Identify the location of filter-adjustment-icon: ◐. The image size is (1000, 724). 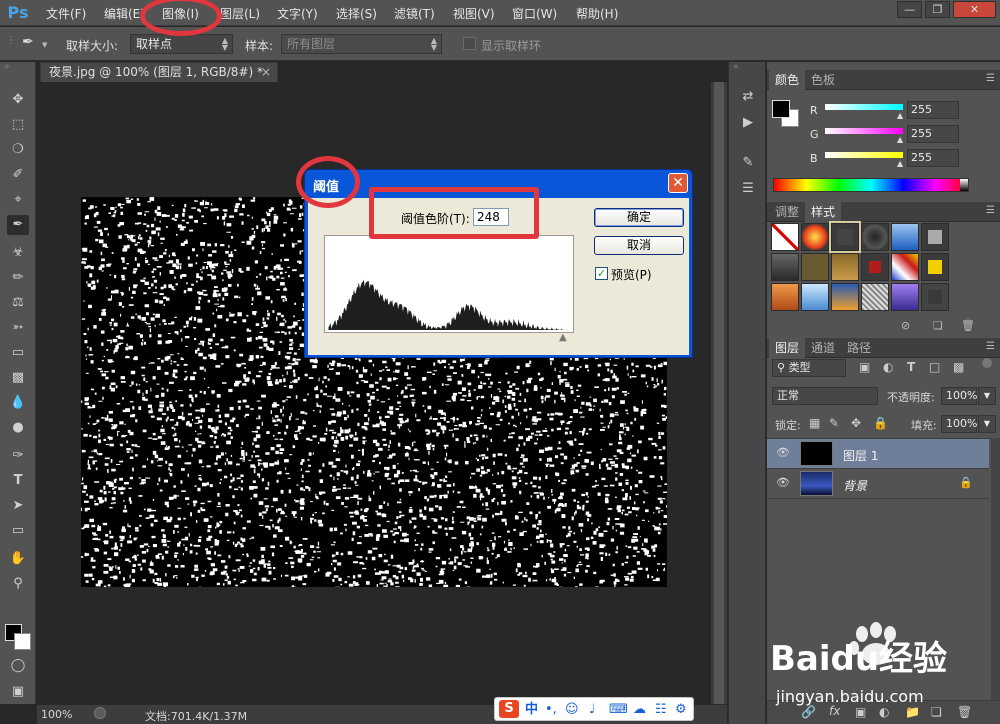
(888, 367).